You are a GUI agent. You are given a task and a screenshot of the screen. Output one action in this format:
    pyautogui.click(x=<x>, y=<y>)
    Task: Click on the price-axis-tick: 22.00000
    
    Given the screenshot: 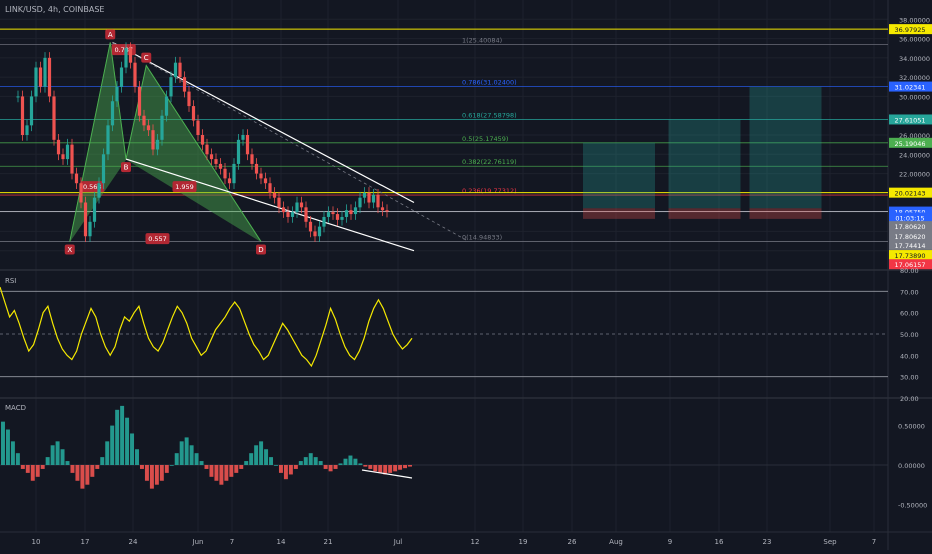 What is the action you would take?
    pyautogui.click(x=914, y=175)
    